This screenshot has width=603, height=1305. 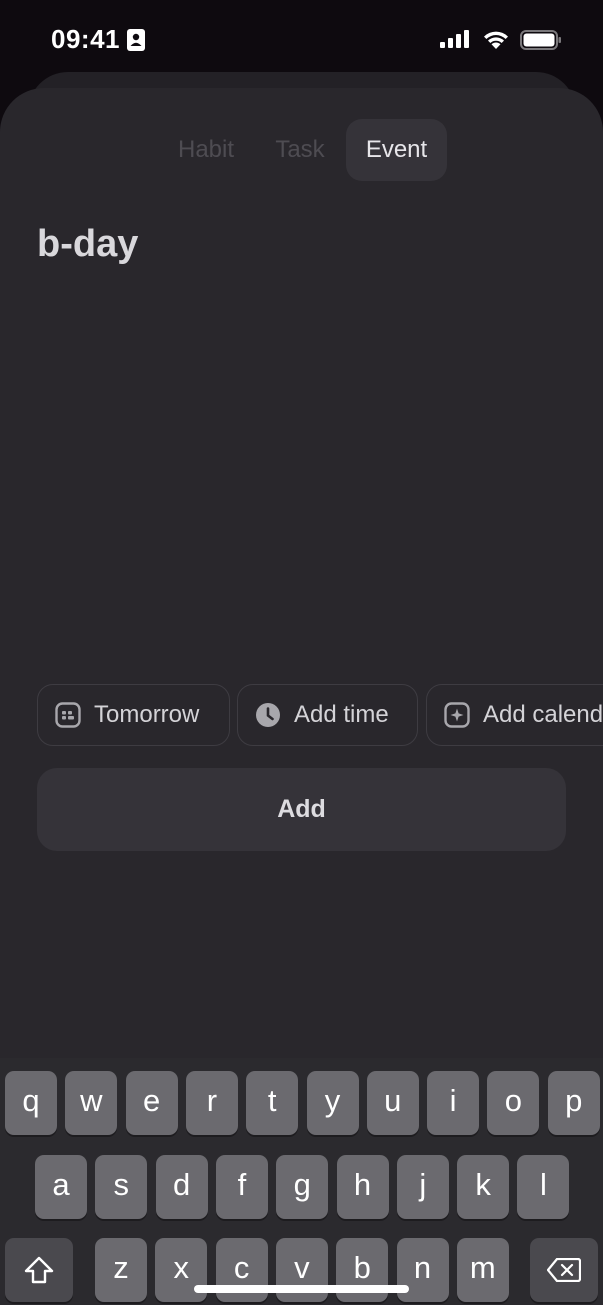 I want to click on add-calendar-chip: Add calendar, so click(x=514, y=715).